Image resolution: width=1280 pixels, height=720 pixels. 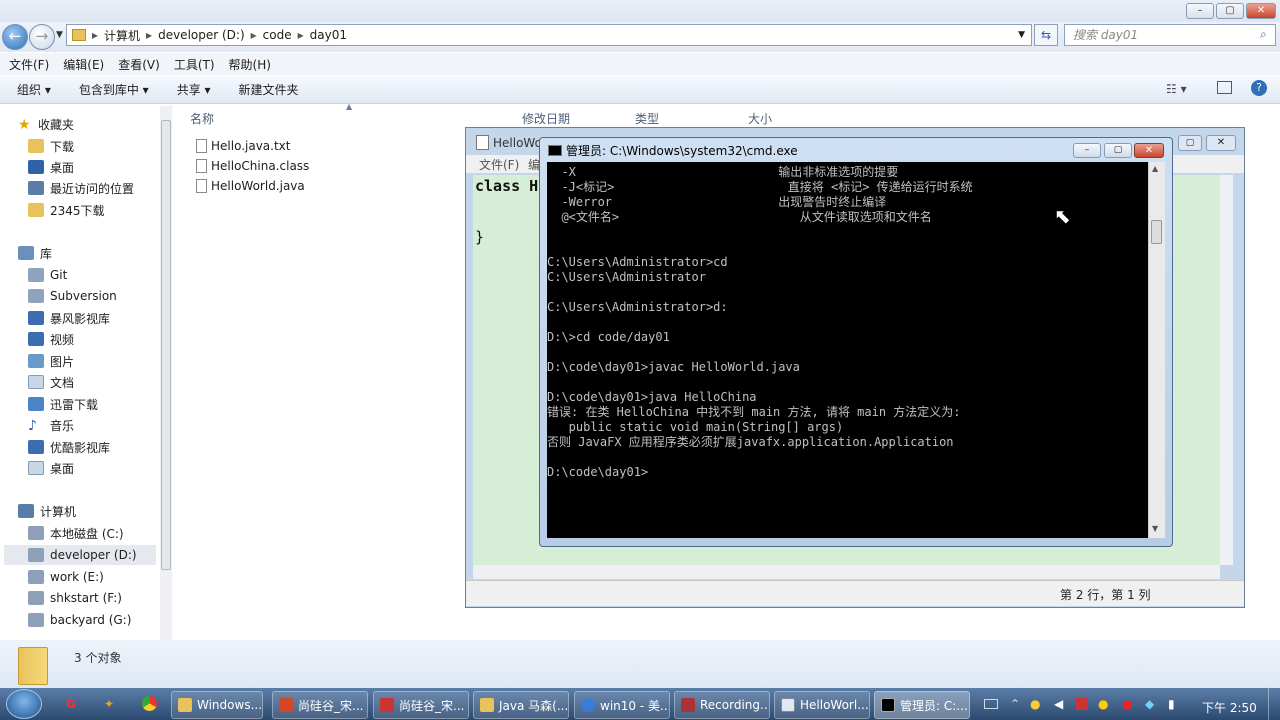 I want to click on notepad-title: HelloWo, so click(x=517, y=143).